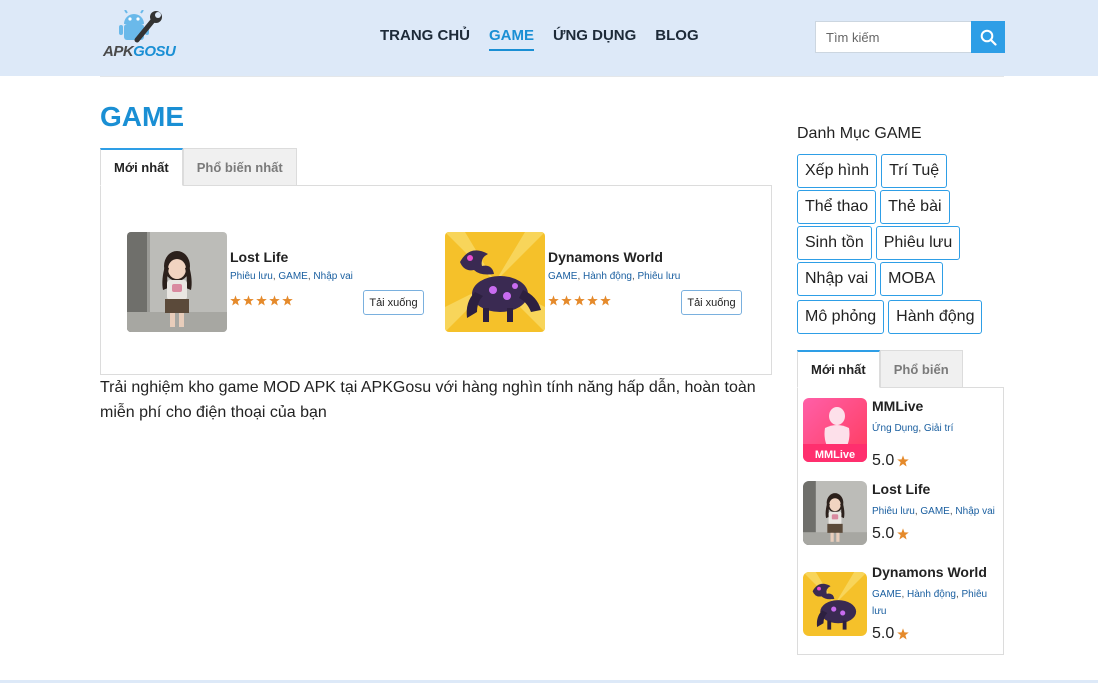  I want to click on category-tag: Hành động, so click(935, 317).